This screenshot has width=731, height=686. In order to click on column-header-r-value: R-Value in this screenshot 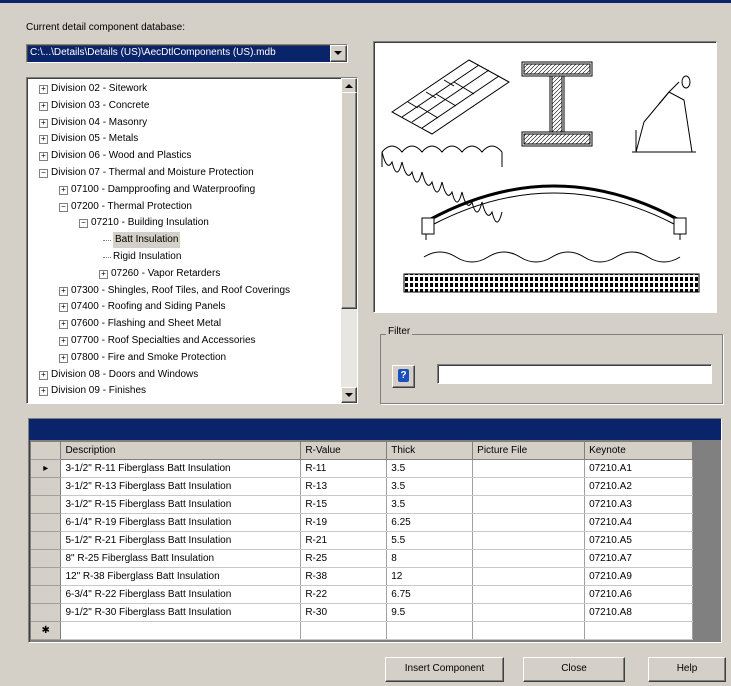, I will do `click(344, 451)`.